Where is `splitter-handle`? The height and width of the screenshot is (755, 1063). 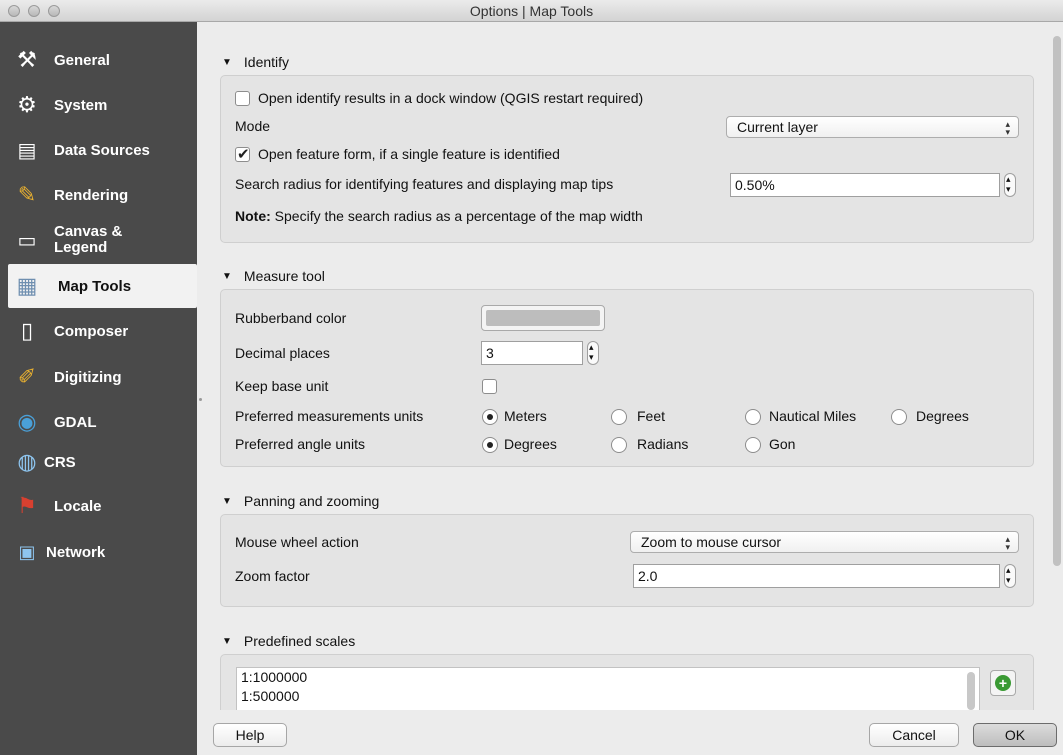
splitter-handle is located at coordinates (200, 399).